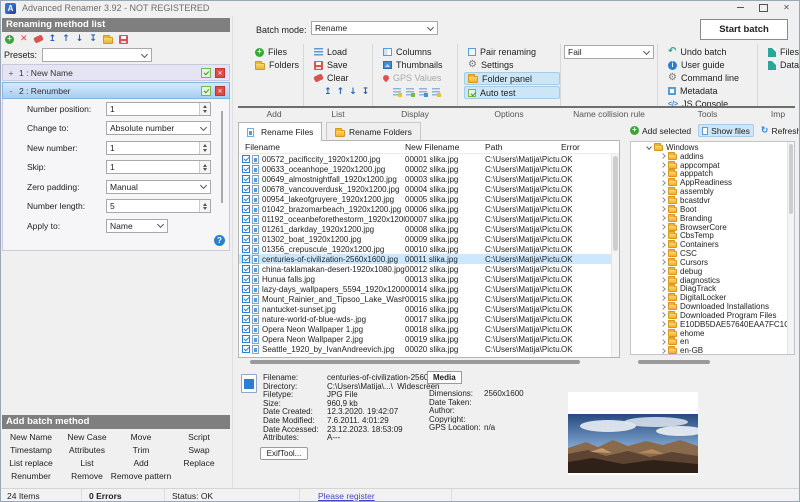 The height and width of the screenshot is (502, 800). Describe the element at coordinates (712, 91) in the screenshot. I see `metadata-button: Metadata` at that location.